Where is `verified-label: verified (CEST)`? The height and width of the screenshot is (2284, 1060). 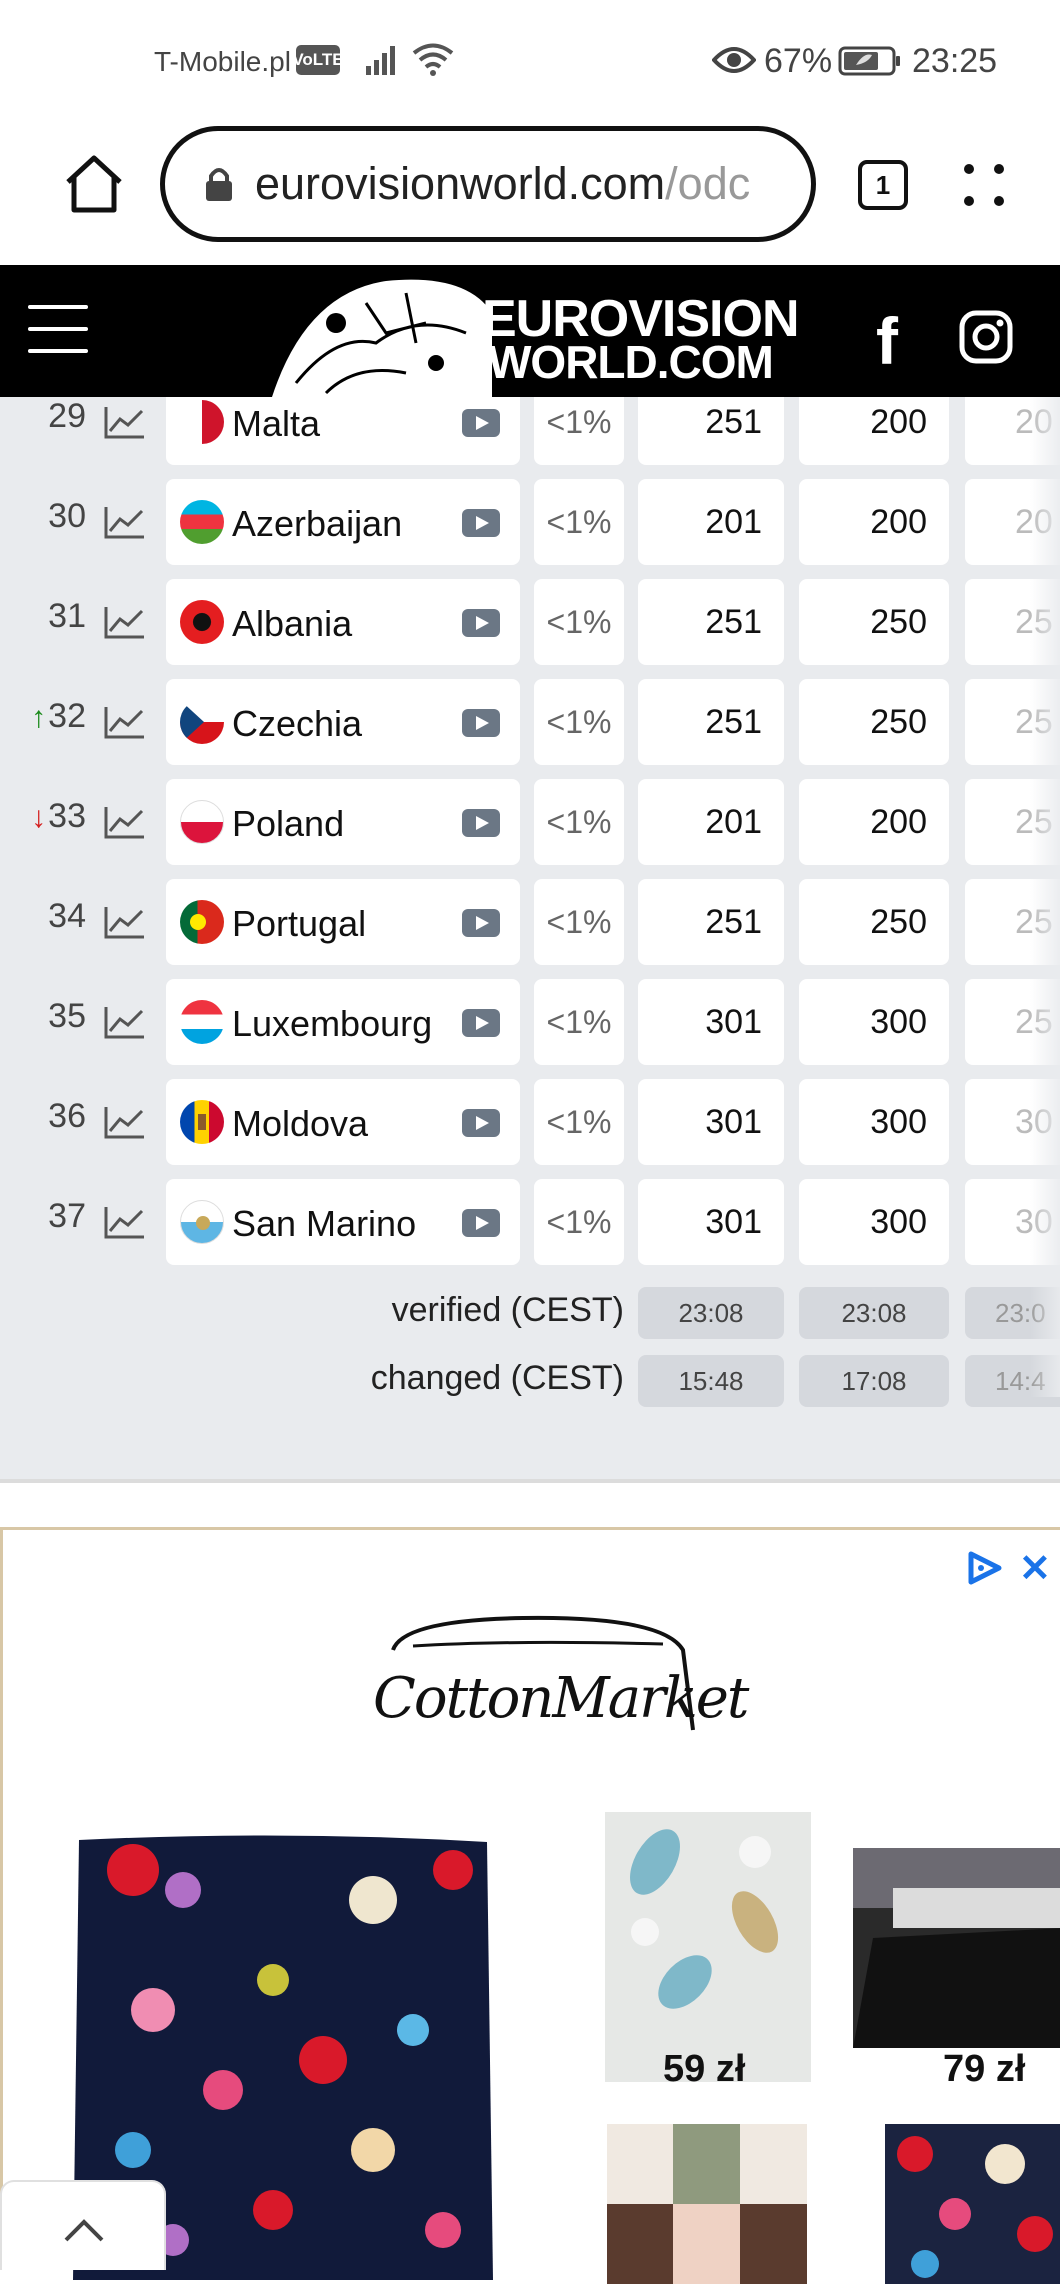
verified-label: verified (CEST) is located at coordinates (507, 1310).